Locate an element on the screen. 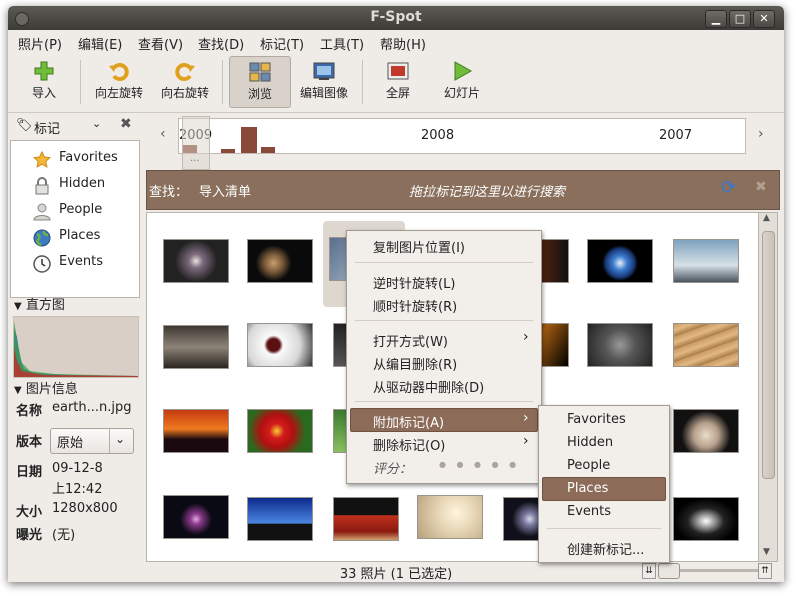  maximize-icon: □ is located at coordinates (740, 19).